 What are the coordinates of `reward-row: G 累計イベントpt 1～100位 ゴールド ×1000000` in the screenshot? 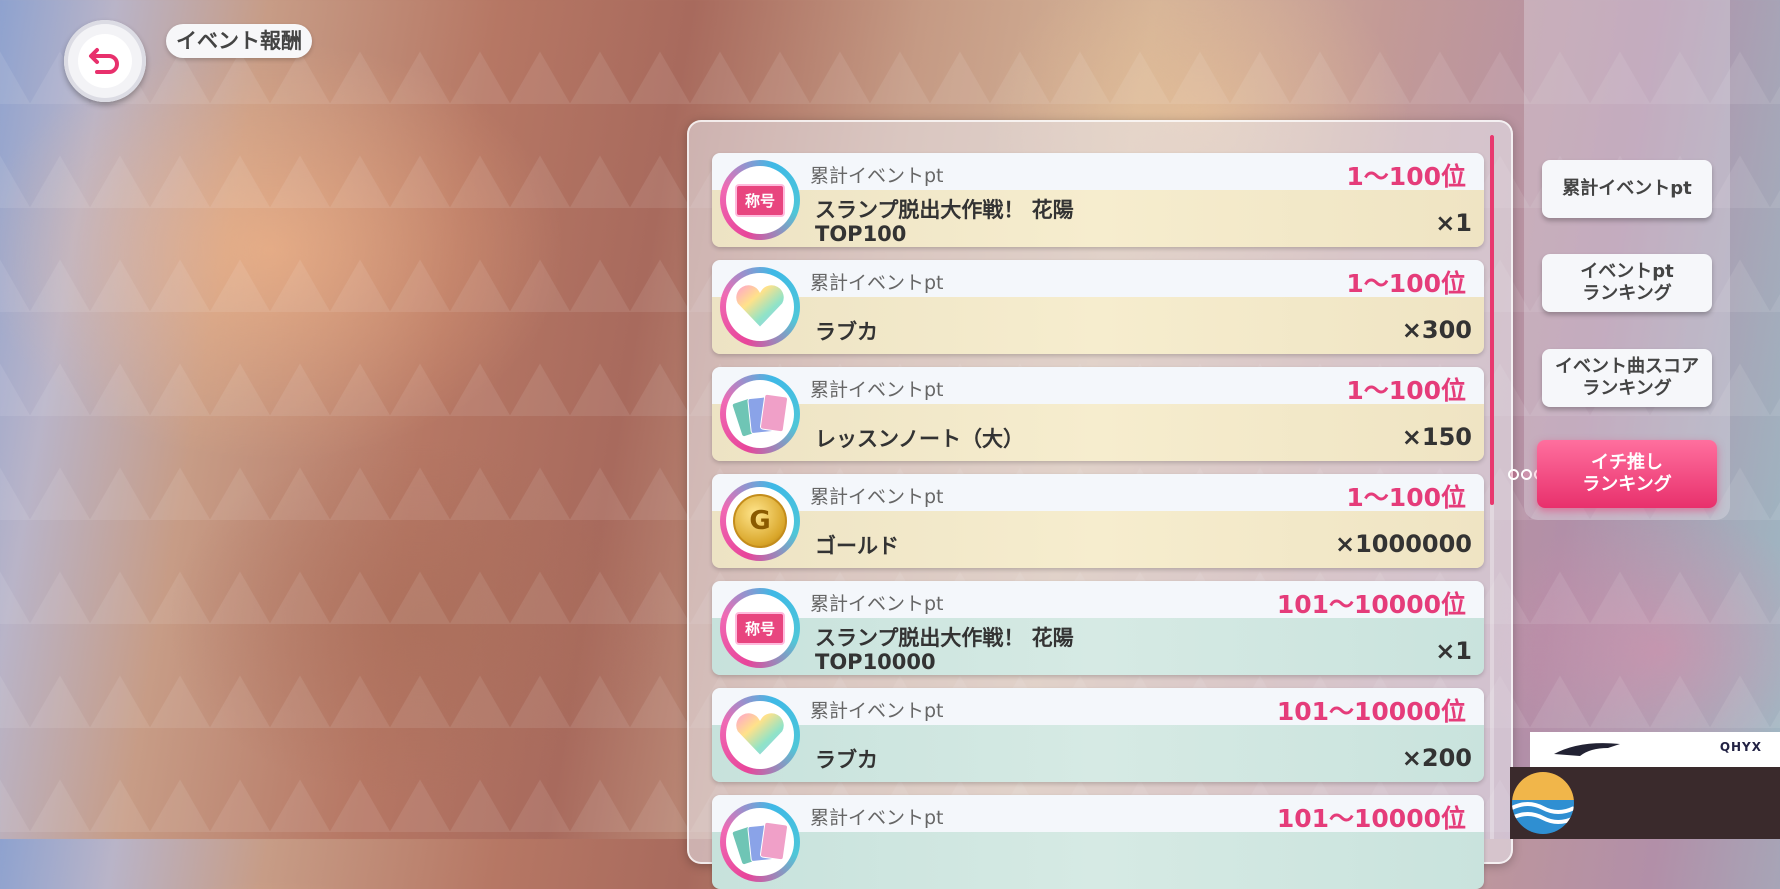 It's located at (1098, 521).